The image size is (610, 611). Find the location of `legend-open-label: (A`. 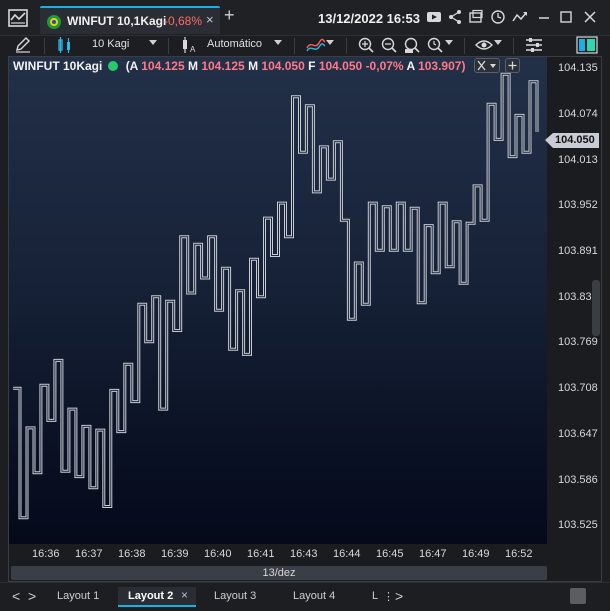

legend-open-label: (A is located at coordinates (131, 66).